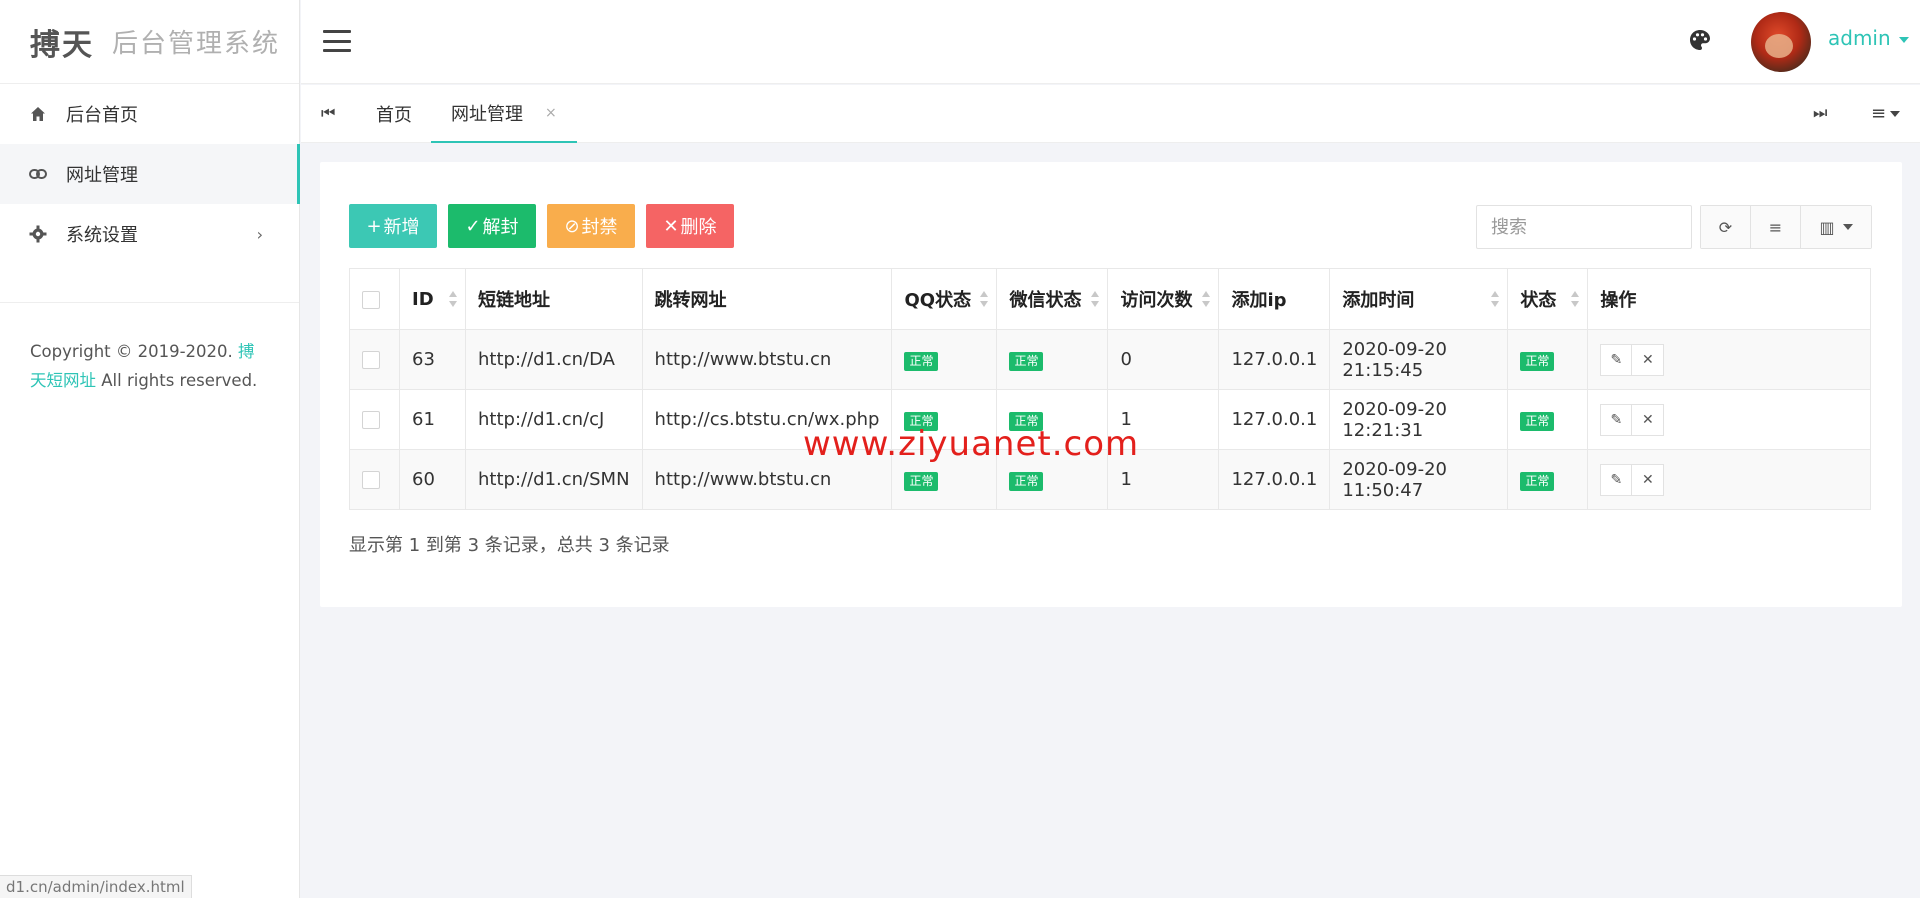 Image resolution: width=1920 pixels, height=898 pixels. Describe the element at coordinates (1419, 479) in the screenshot. I see `cell-time: 2020-09-20 11:50:47` at that location.